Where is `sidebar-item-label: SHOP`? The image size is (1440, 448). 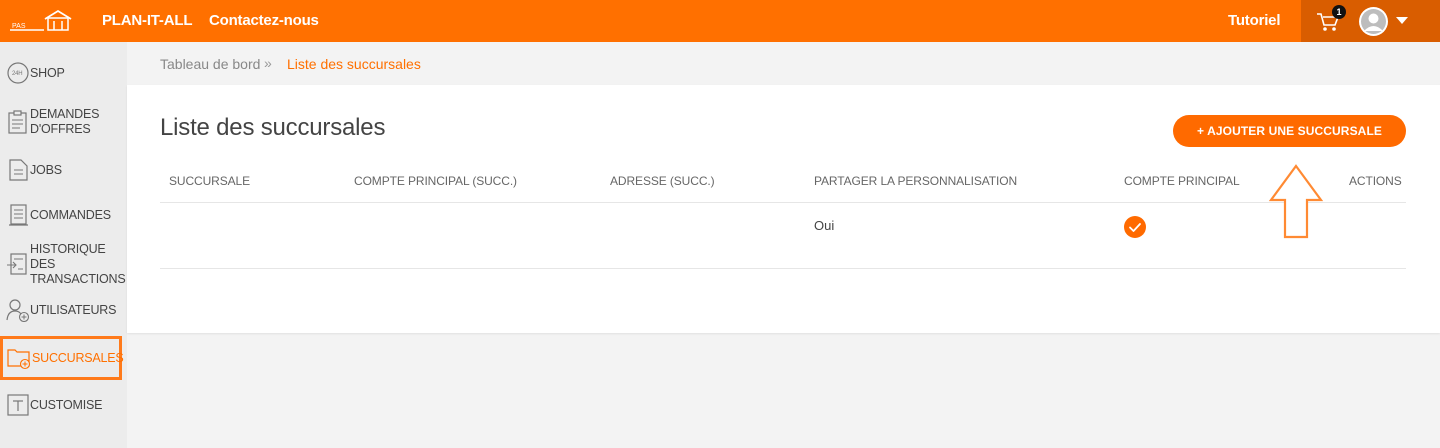 sidebar-item-label: SHOP is located at coordinates (47, 72).